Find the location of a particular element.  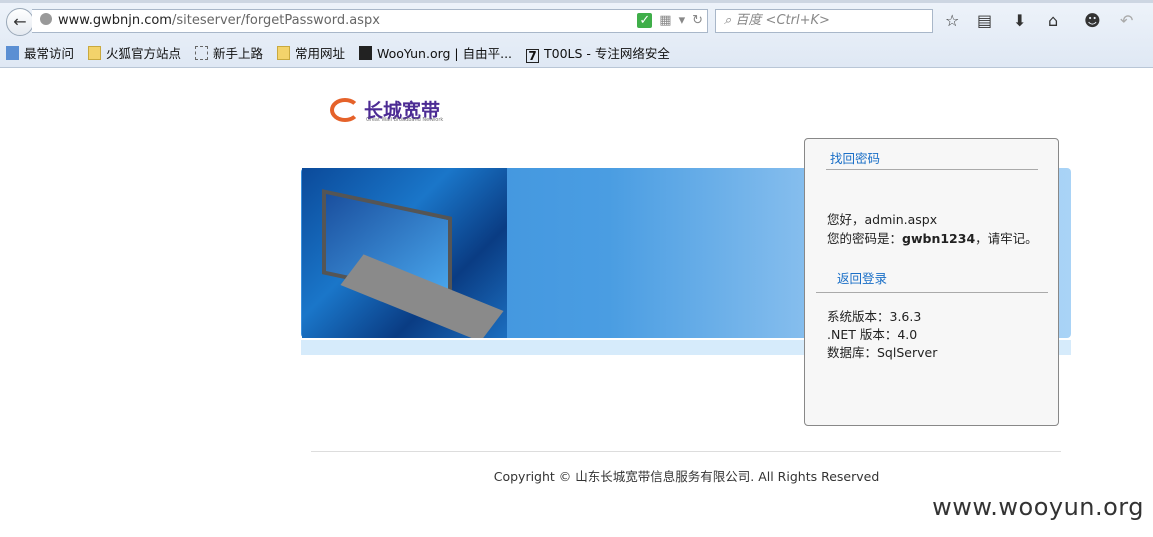

bookmark-firefox-site: 火狐官方站点 is located at coordinates (134, 53).